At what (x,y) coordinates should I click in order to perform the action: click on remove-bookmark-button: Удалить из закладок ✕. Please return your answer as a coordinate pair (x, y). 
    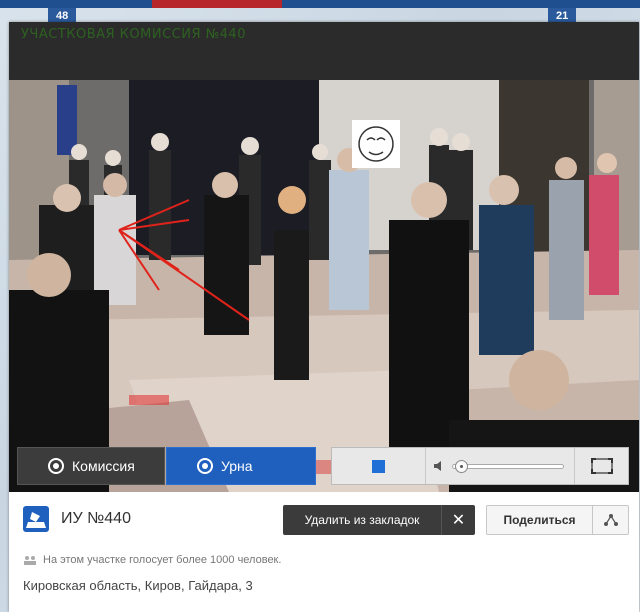
    Looking at the image, I should click on (379, 520).